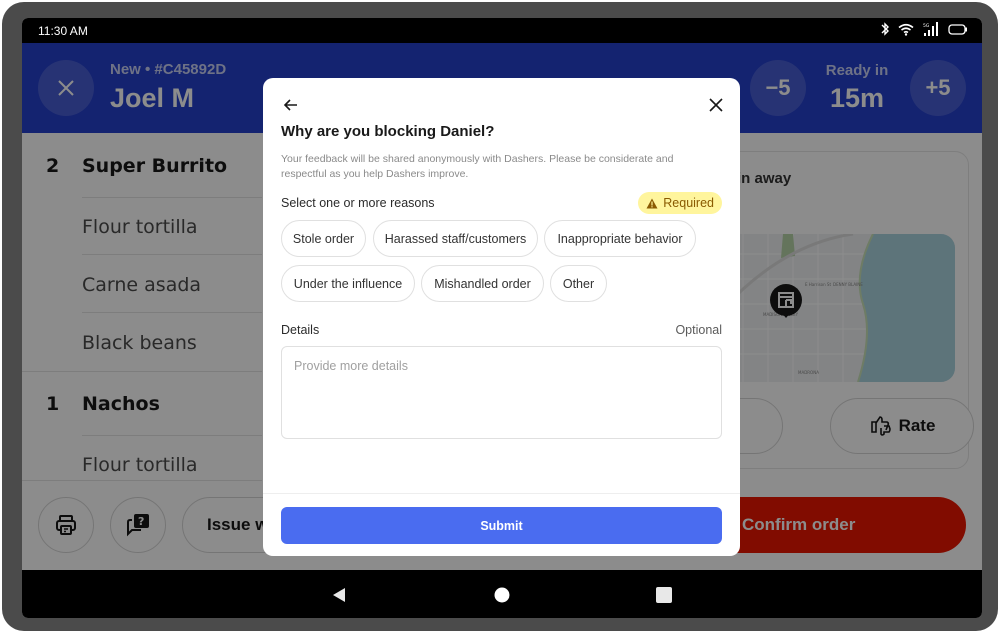 This screenshot has height=633, width=1000. I want to click on modal-title: Why are you blocking Daniel?, so click(388, 131).